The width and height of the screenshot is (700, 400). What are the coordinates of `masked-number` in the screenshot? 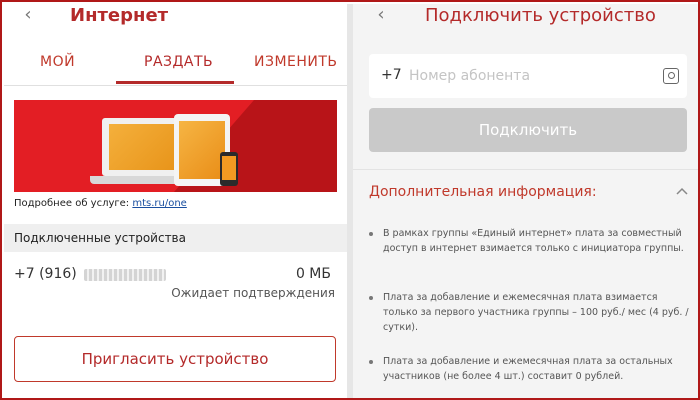 It's located at (125, 275).